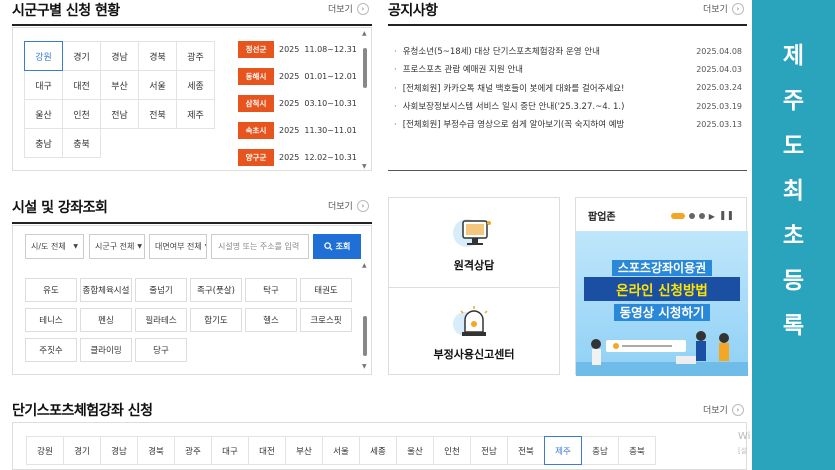  What do you see at coordinates (305, 130) in the screenshot?
I see `schedule-row: 속초시 2025 11.30~11.01` at bounding box center [305, 130].